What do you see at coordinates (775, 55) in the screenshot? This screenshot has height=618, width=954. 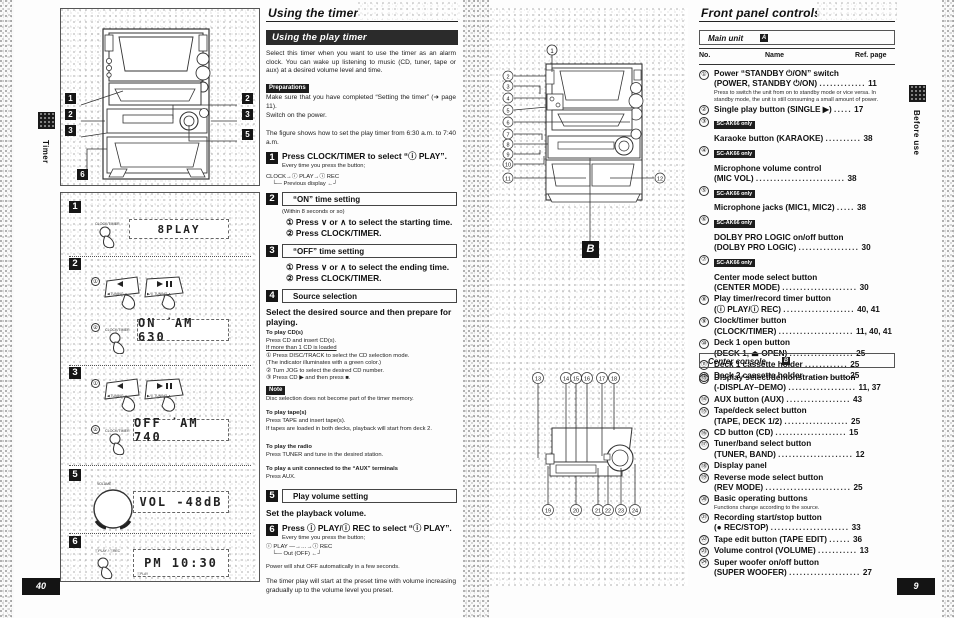 I see `col-header-name: Name` at bounding box center [775, 55].